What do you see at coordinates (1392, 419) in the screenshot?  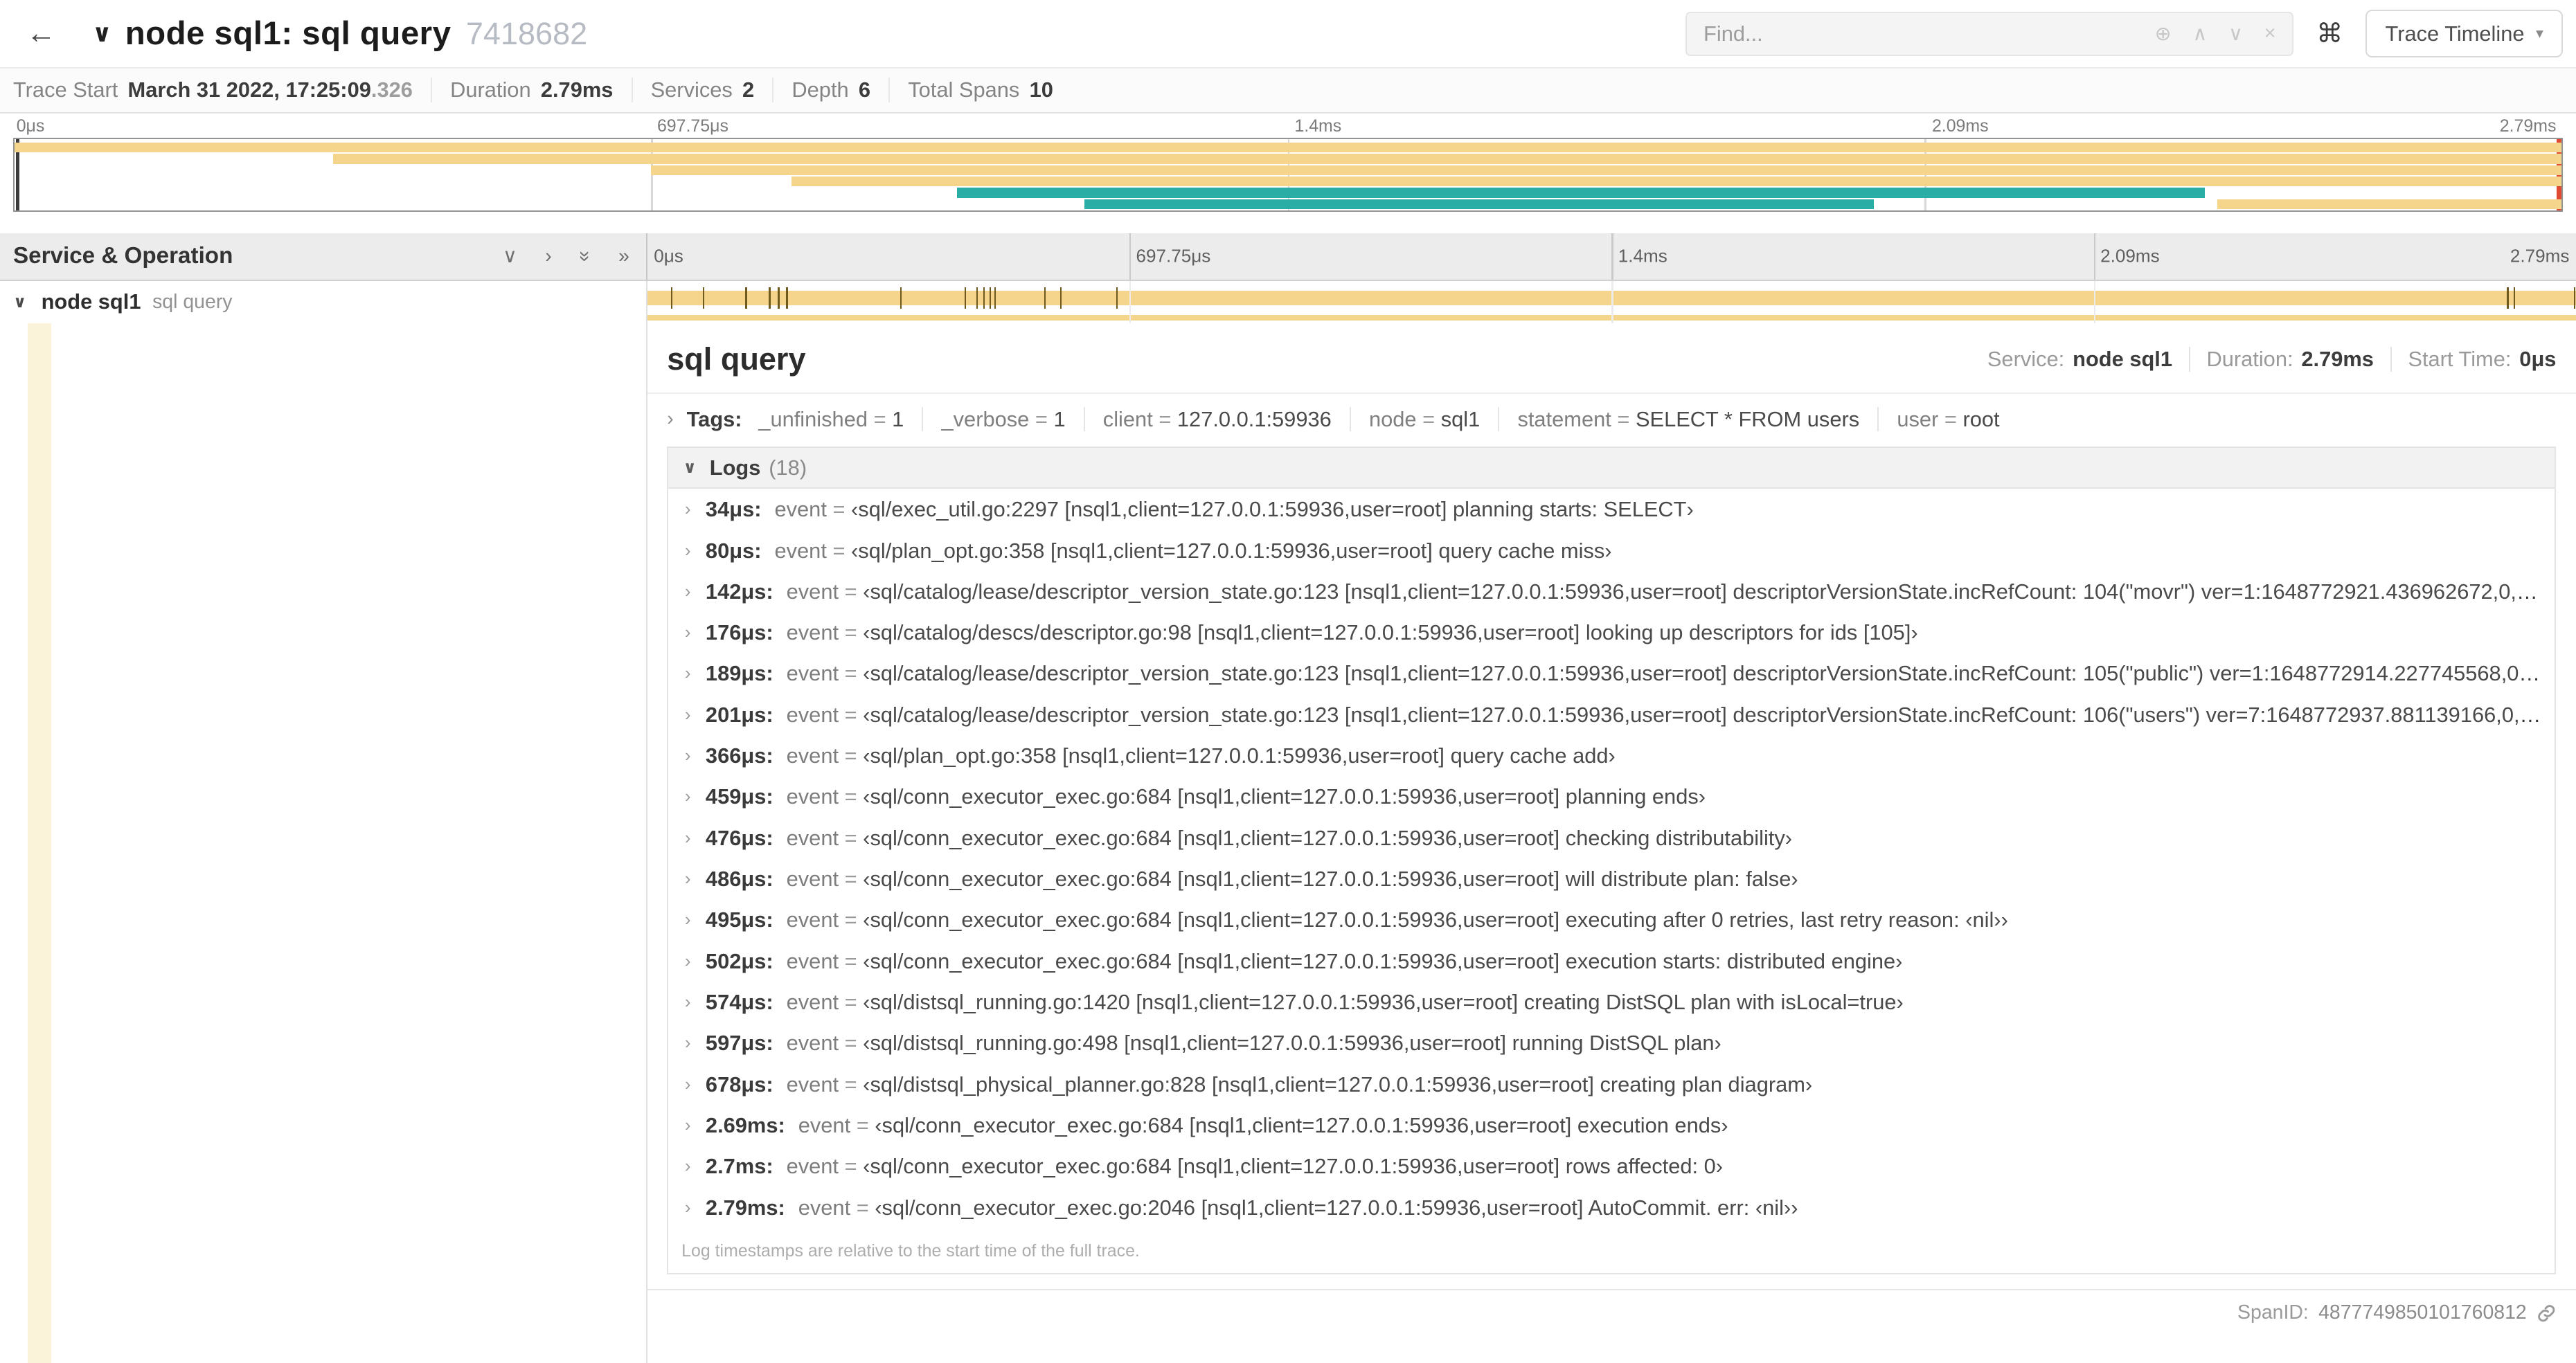 I see `tag-key: node` at bounding box center [1392, 419].